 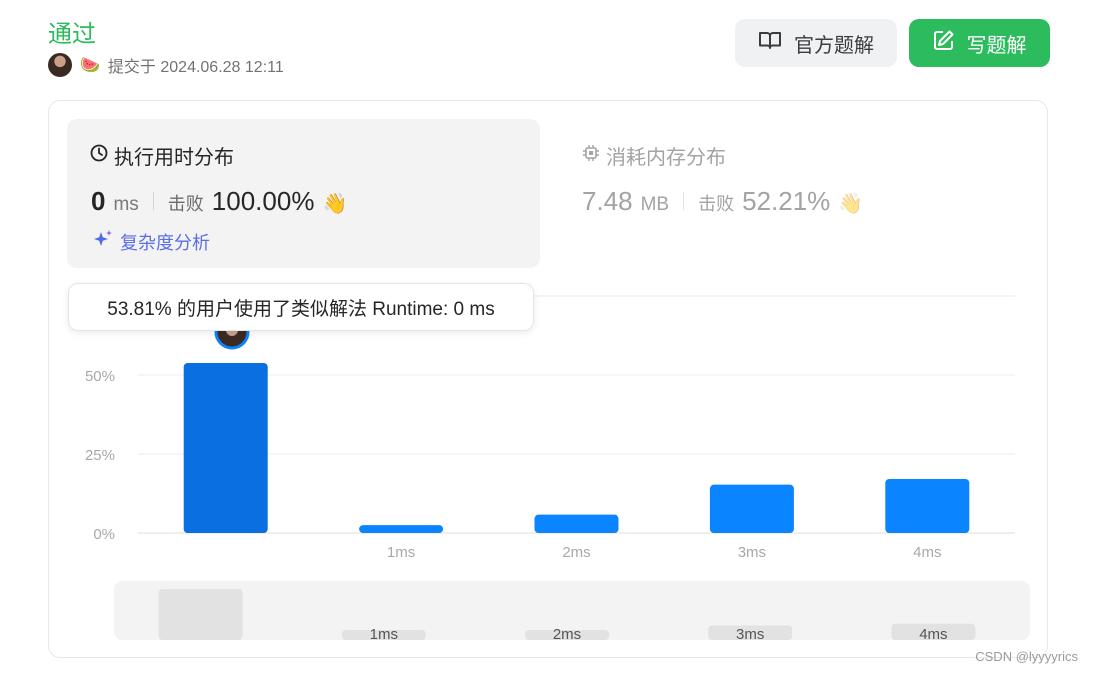 What do you see at coordinates (567, 634) in the screenshot?
I see `navigator-tick-label: 2ms` at bounding box center [567, 634].